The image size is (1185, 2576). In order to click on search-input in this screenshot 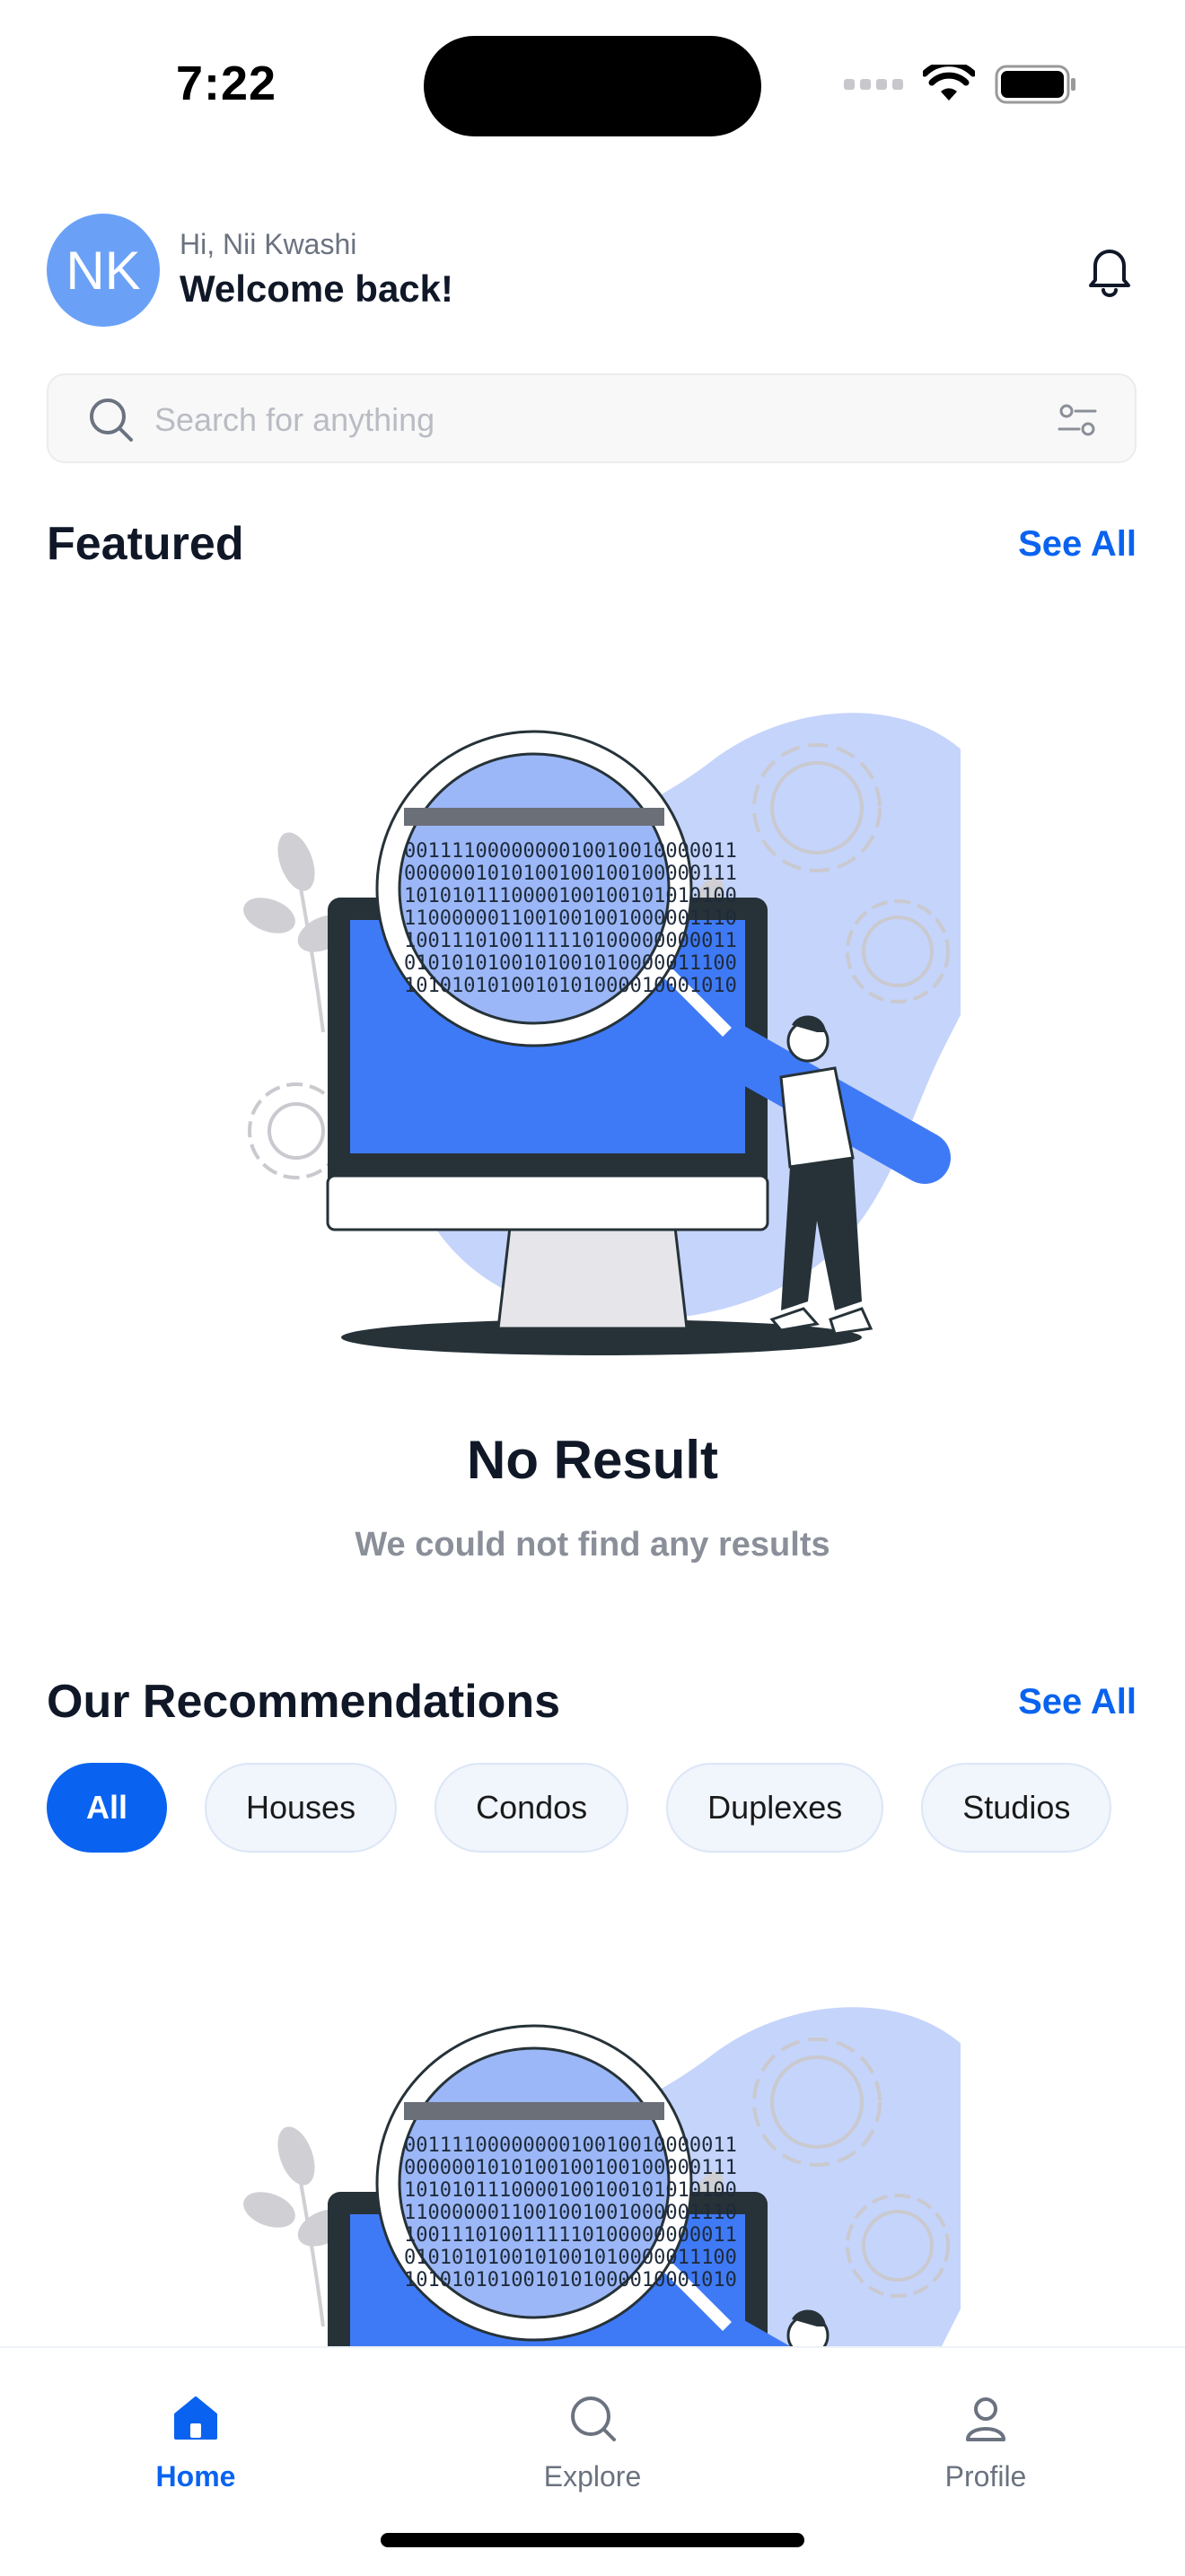, I will do `click(558, 420)`.